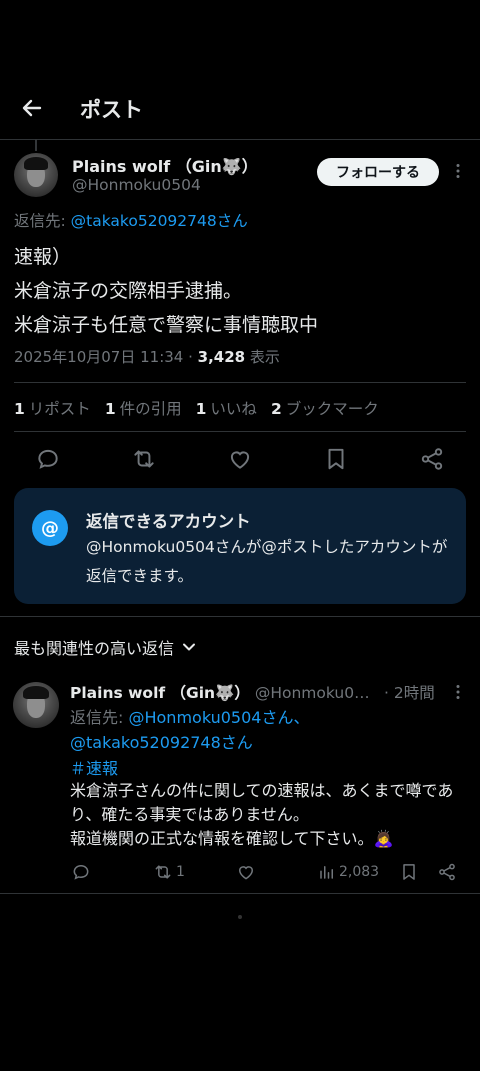  Describe the element at coordinates (180, 872) in the screenshot. I see `repost-count: 1` at that location.